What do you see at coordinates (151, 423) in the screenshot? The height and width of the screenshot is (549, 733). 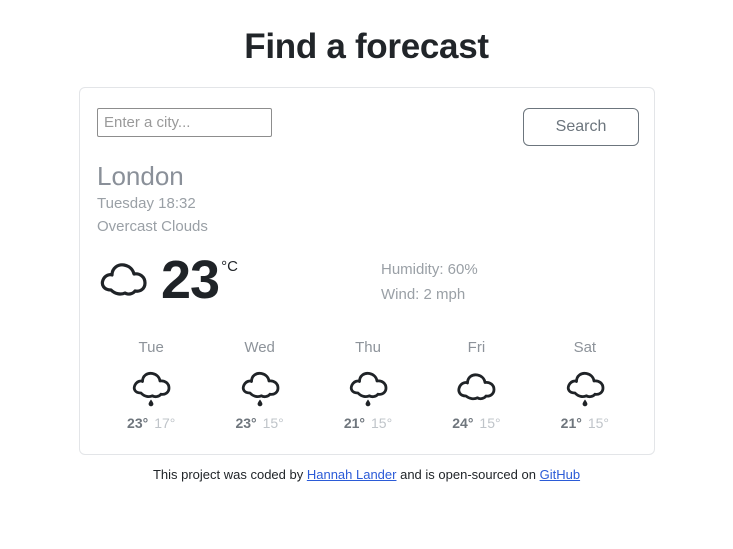 I see `forecast-day-temps: 23° 17°` at bounding box center [151, 423].